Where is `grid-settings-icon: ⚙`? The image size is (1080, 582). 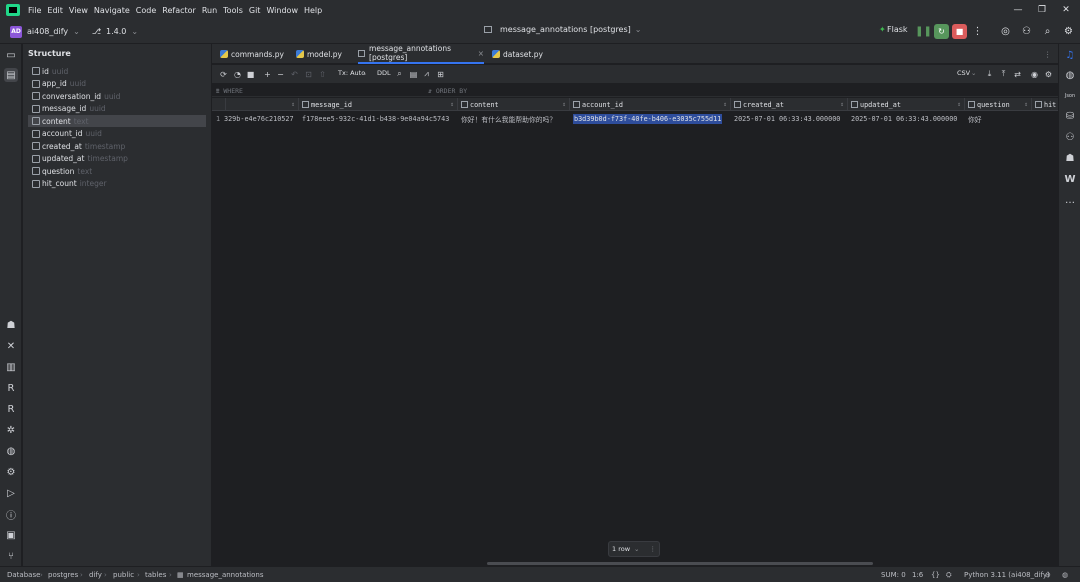 grid-settings-icon: ⚙ is located at coordinates (1048, 74).